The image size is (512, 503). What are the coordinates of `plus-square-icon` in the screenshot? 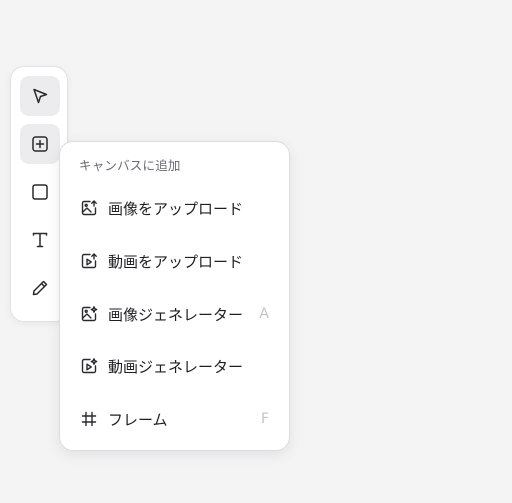 It's located at (40, 144).